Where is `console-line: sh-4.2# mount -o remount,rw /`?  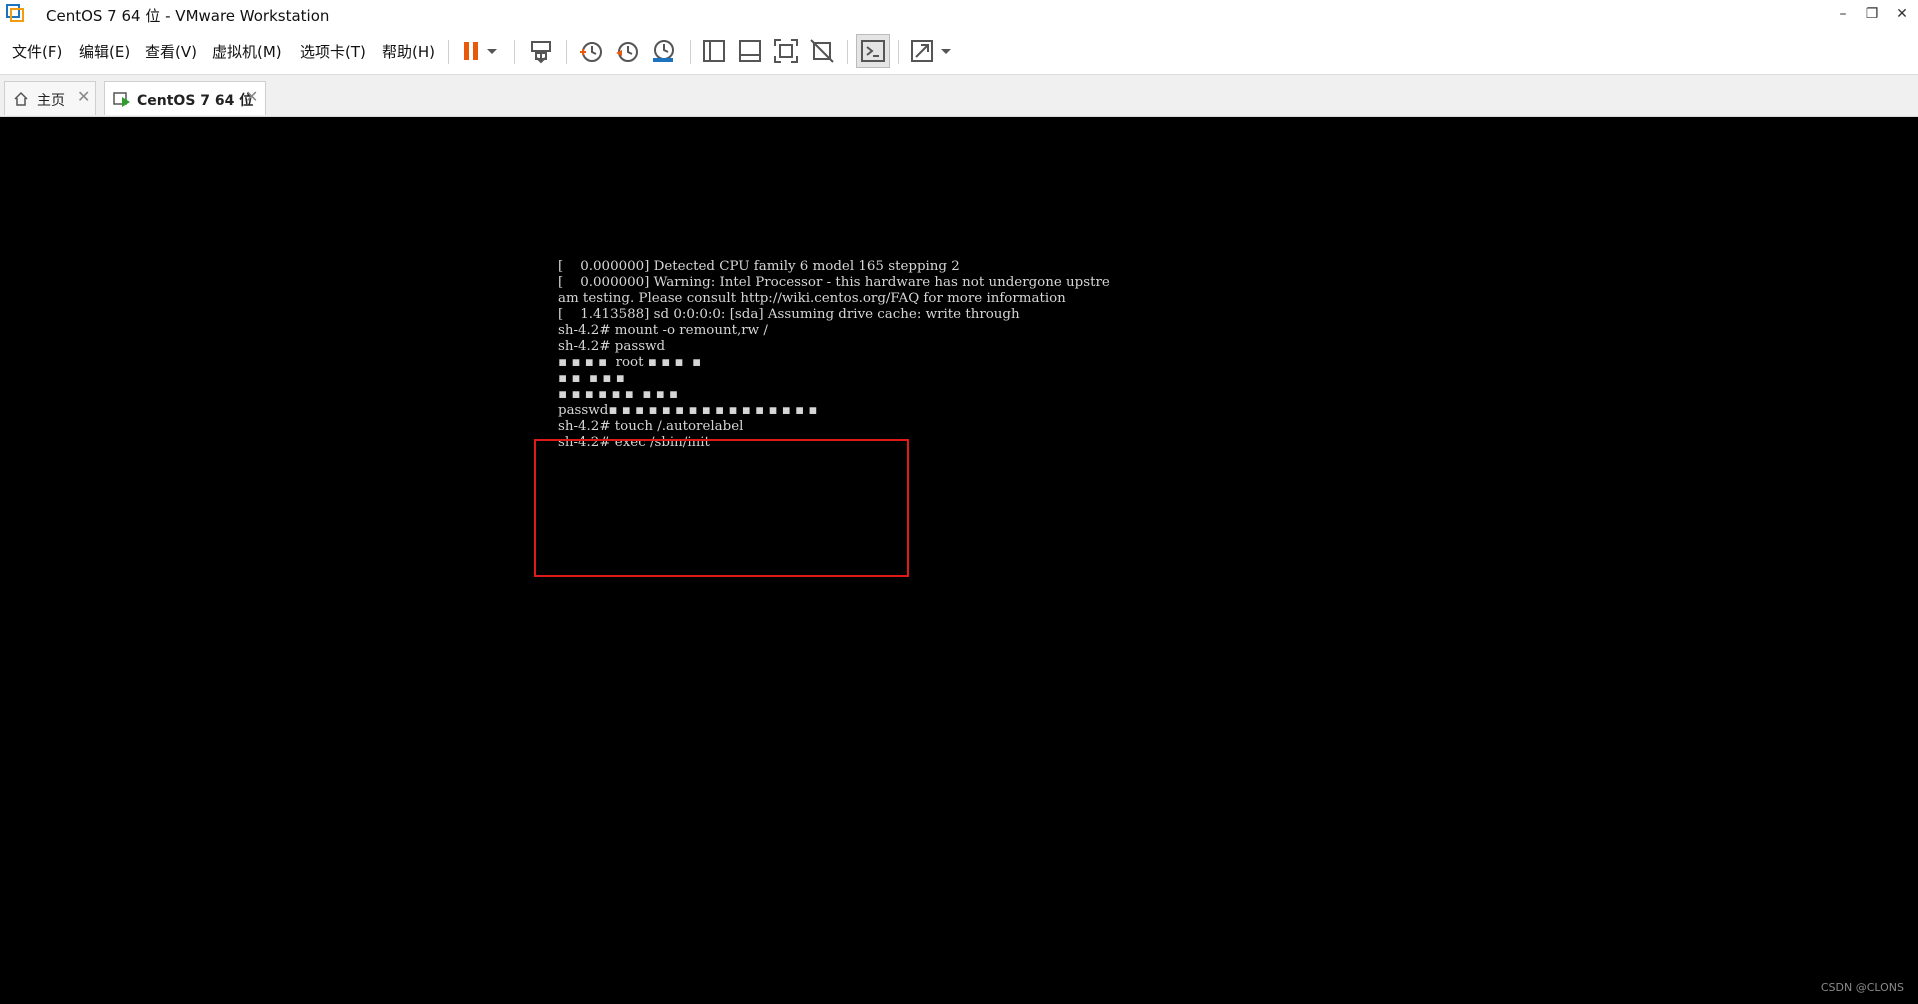 console-line: sh-4.2# mount -o remount,rw / is located at coordinates (663, 330).